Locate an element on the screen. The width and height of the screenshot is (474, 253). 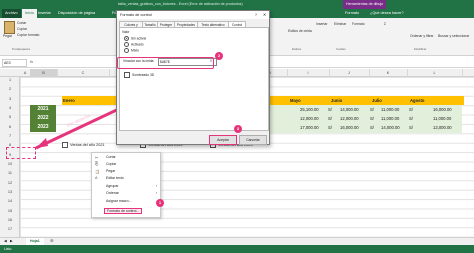
sheet-tab-bar: ◀ ▶ Hoja1 ⊕ is located at coordinates (237, 241).